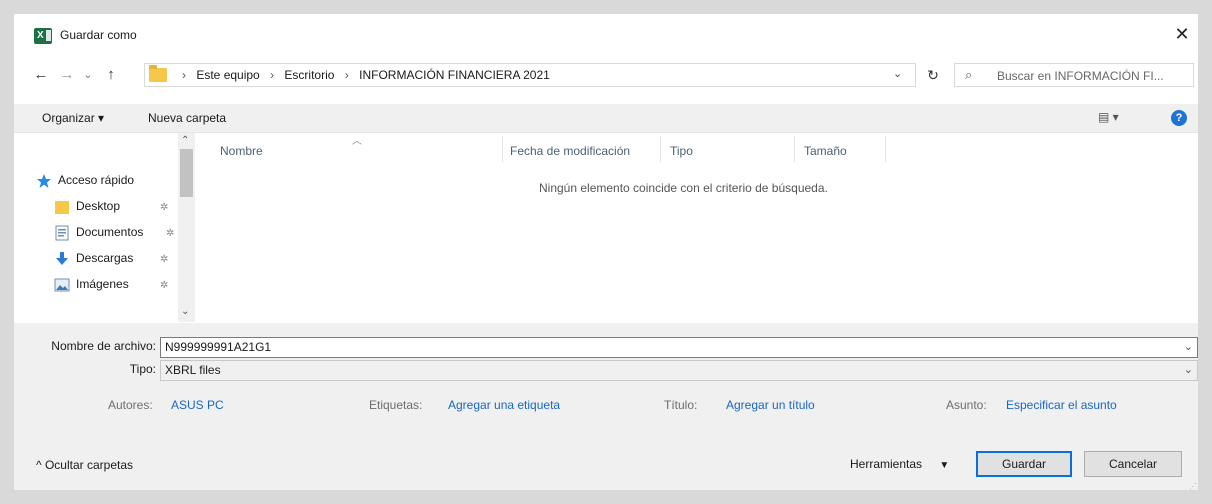 This screenshot has width=1212, height=504. What do you see at coordinates (187, 118) in the screenshot?
I see `new-folder-button: Nueva carpeta` at bounding box center [187, 118].